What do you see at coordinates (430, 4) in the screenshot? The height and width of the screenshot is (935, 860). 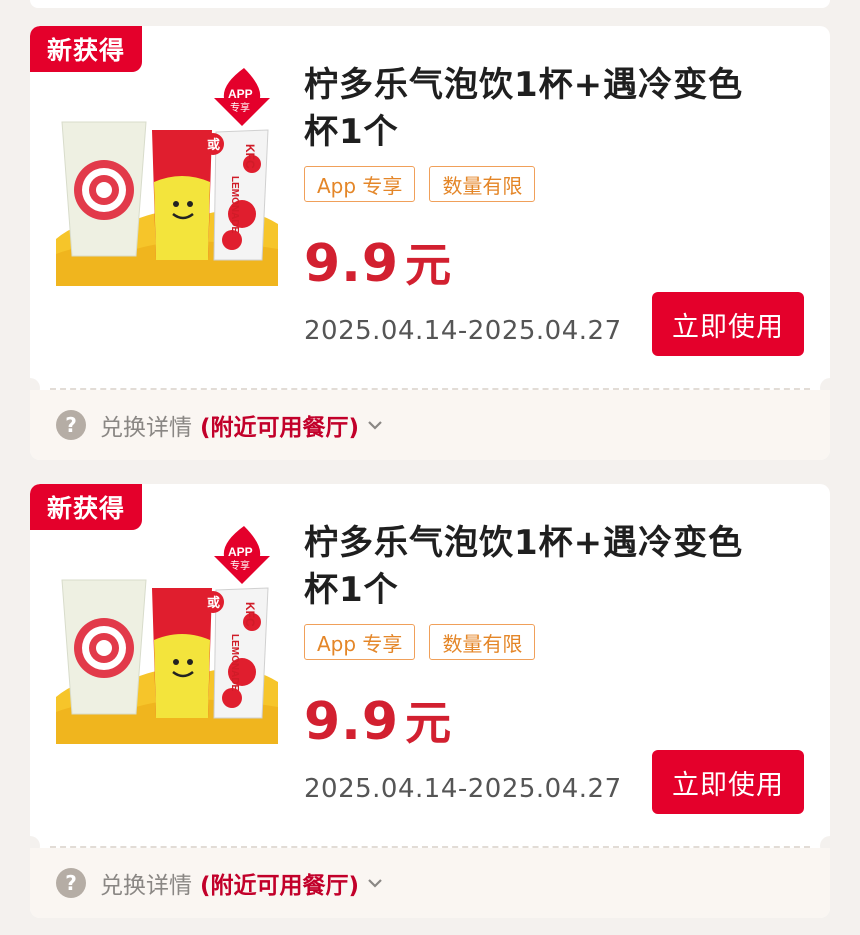 I see `previous-card-edge` at bounding box center [430, 4].